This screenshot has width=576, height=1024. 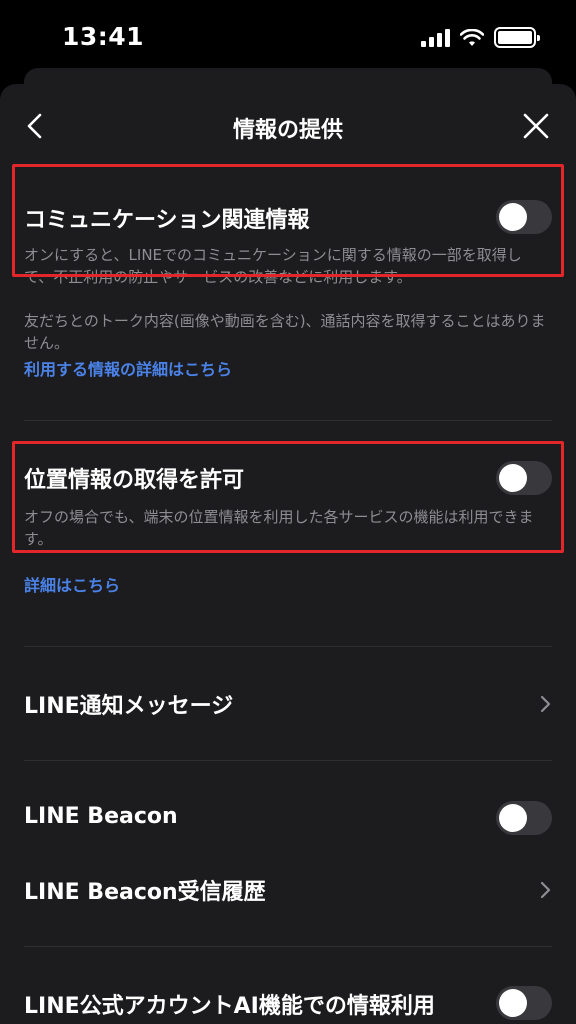 What do you see at coordinates (167, 220) in the screenshot?
I see `communication-info-title: コミュニケーション関連情報` at bounding box center [167, 220].